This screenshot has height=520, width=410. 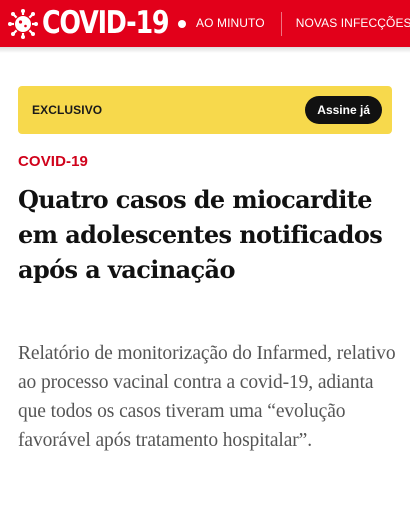 I want to click on subscribe-button: Assine já, so click(x=343, y=110).